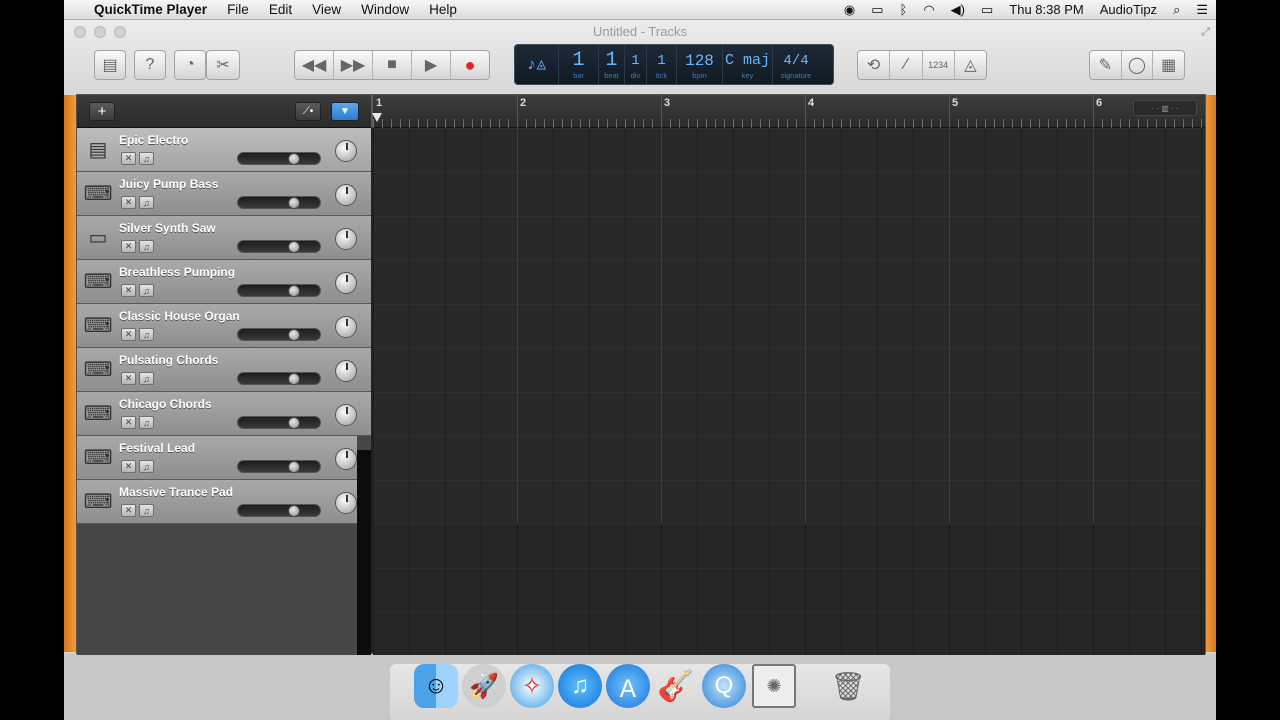 Image resolution: width=1280 pixels, height=720 pixels. I want to click on track-name: Epic Electro, so click(153, 140).